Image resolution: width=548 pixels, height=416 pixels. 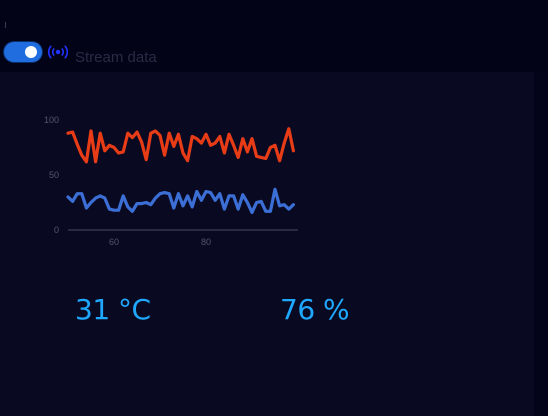 What do you see at coordinates (171, 181) in the screenshot?
I see `sensor-chart: 0 50 100 60 80` at bounding box center [171, 181].